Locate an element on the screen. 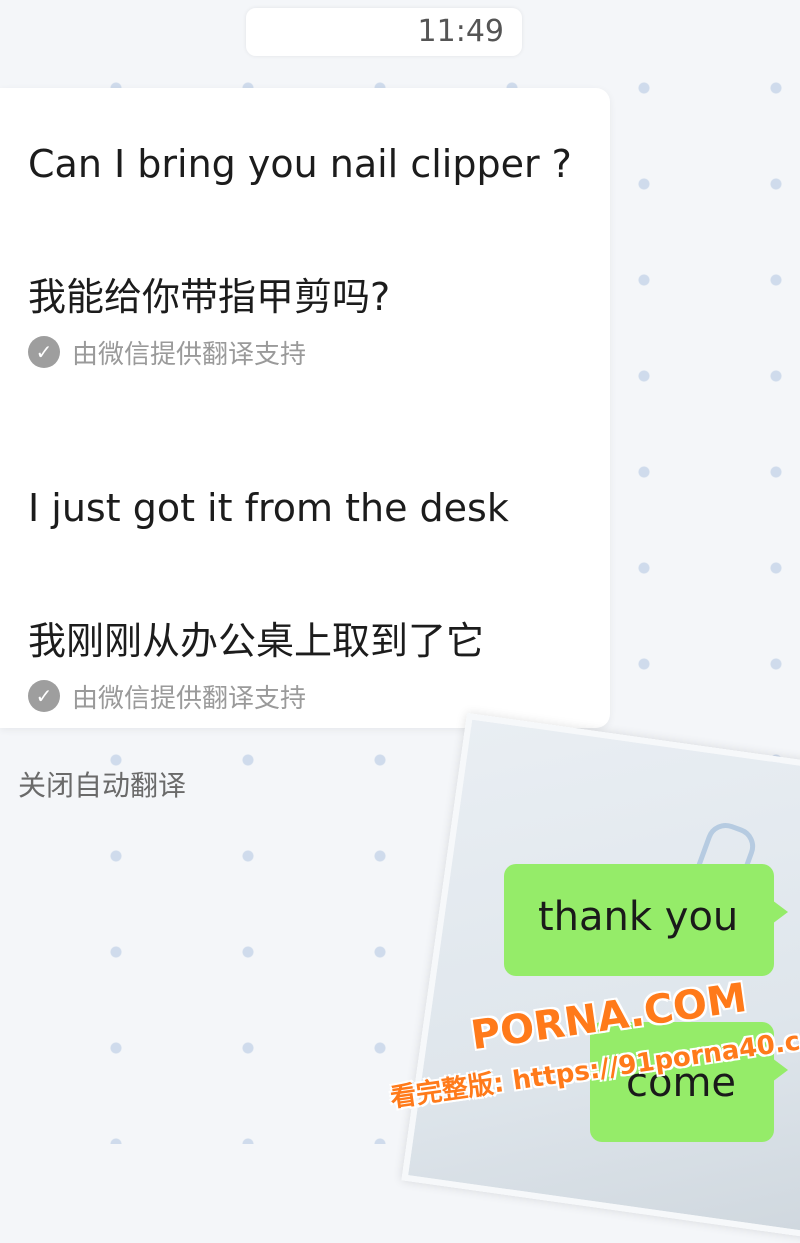 The height and width of the screenshot is (1243, 800). message-translation-2: 我刚刚从办公桌上取到了它 is located at coordinates (256, 641).